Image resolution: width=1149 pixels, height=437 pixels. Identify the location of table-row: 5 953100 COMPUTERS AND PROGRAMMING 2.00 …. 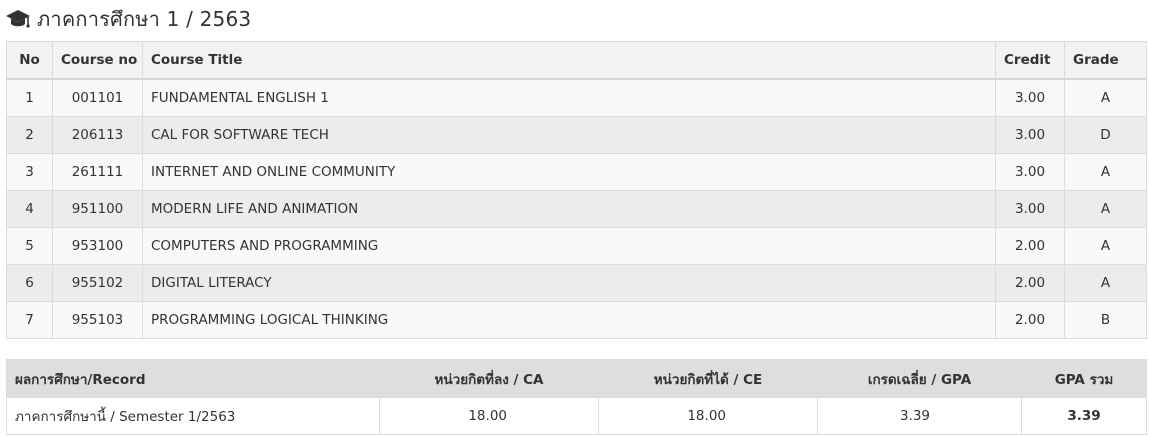
(576, 246).